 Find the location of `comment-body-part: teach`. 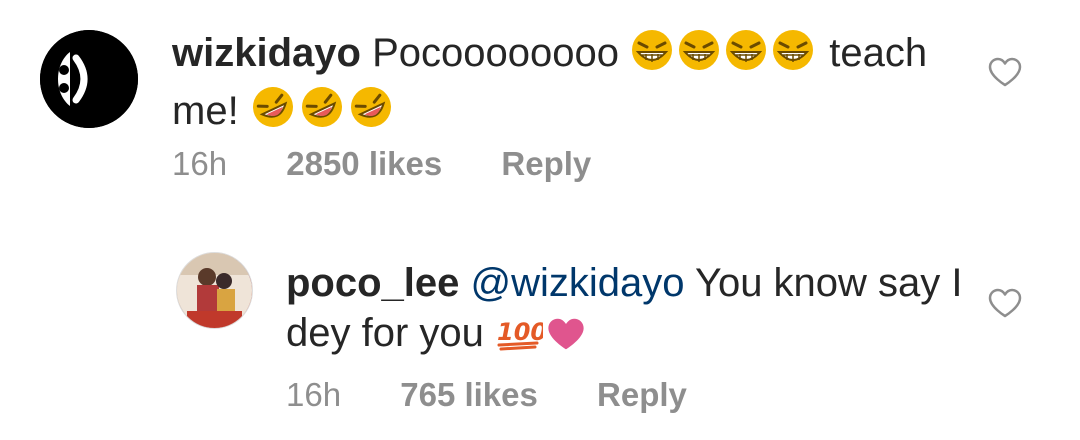

comment-body-part: teach is located at coordinates (878, 53).